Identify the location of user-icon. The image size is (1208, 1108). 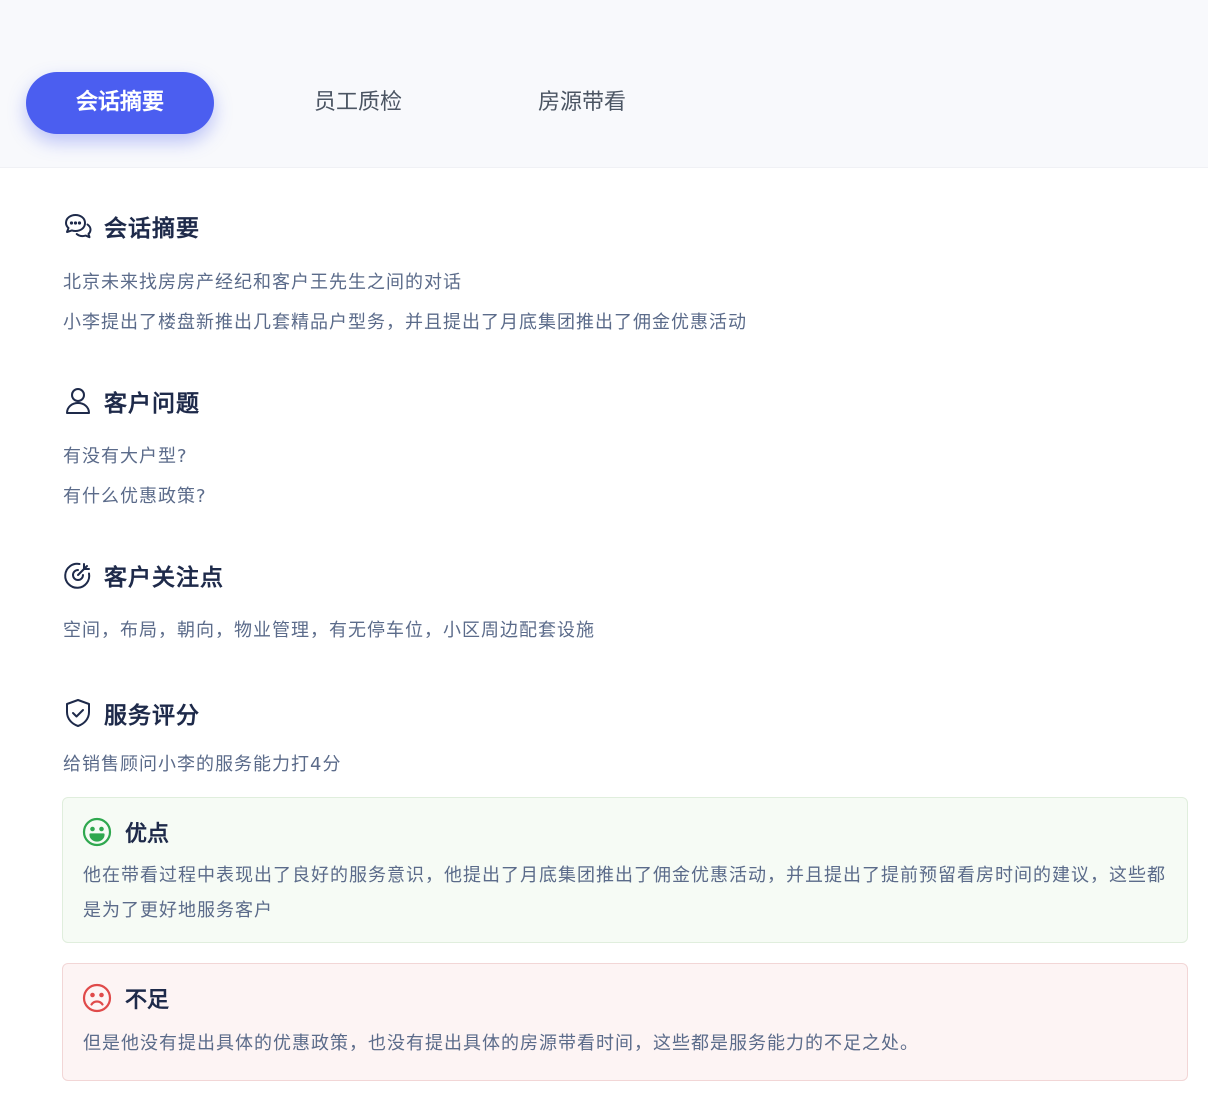
(78, 401).